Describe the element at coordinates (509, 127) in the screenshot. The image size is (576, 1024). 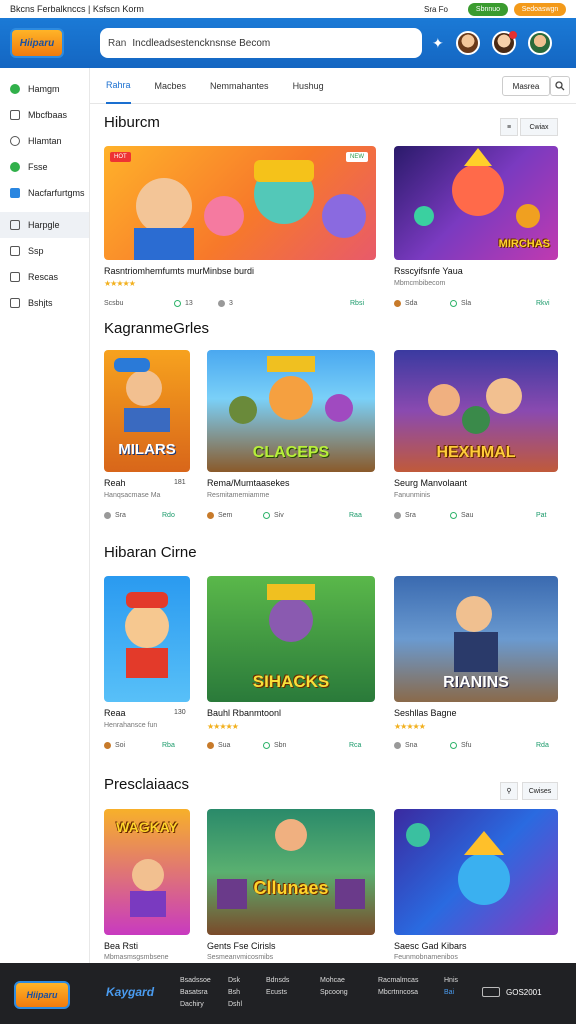
I see `list-view-button: ≡` at that location.